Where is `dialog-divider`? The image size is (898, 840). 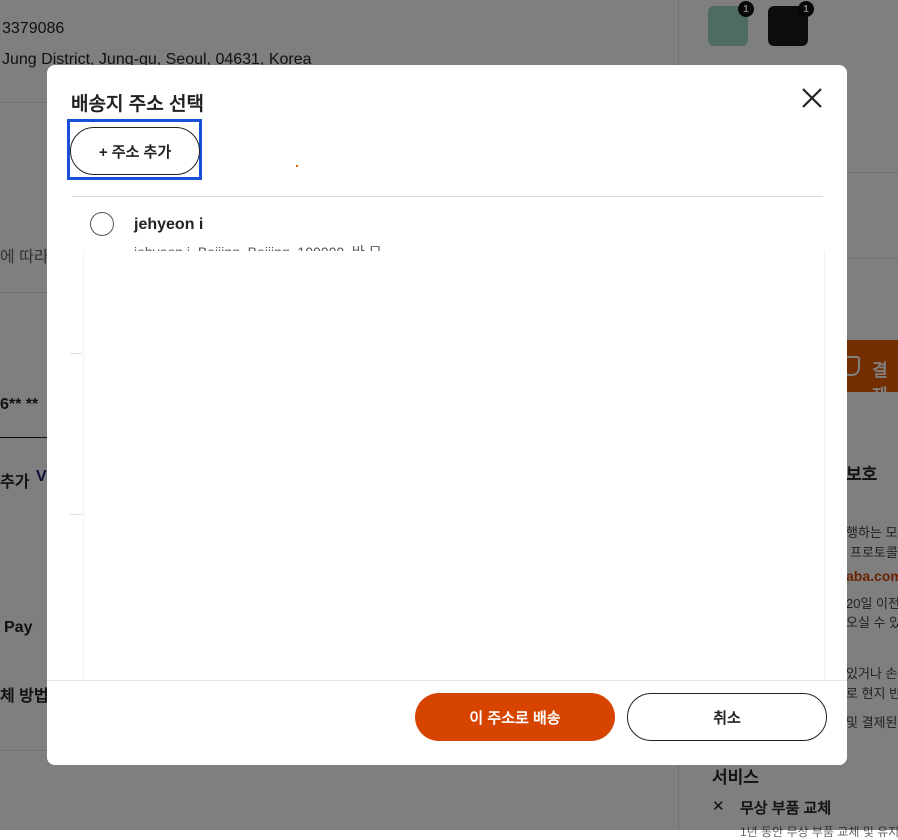
dialog-divider is located at coordinates (447, 196).